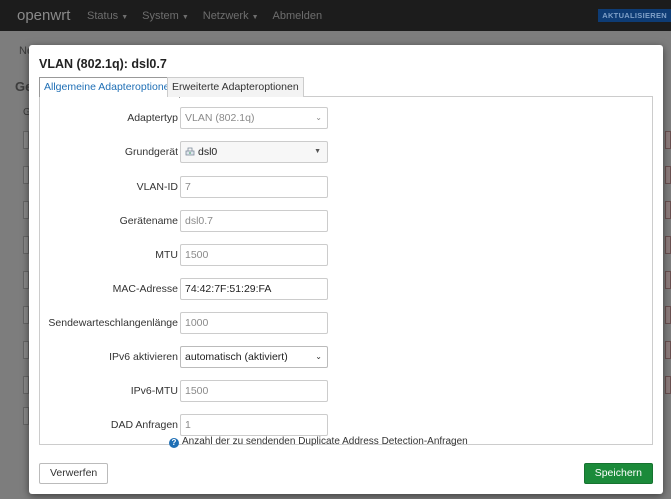 Image resolution: width=671 pixels, height=499 pixels. I want to click on nav-status-label: Status, so click(103, 15).